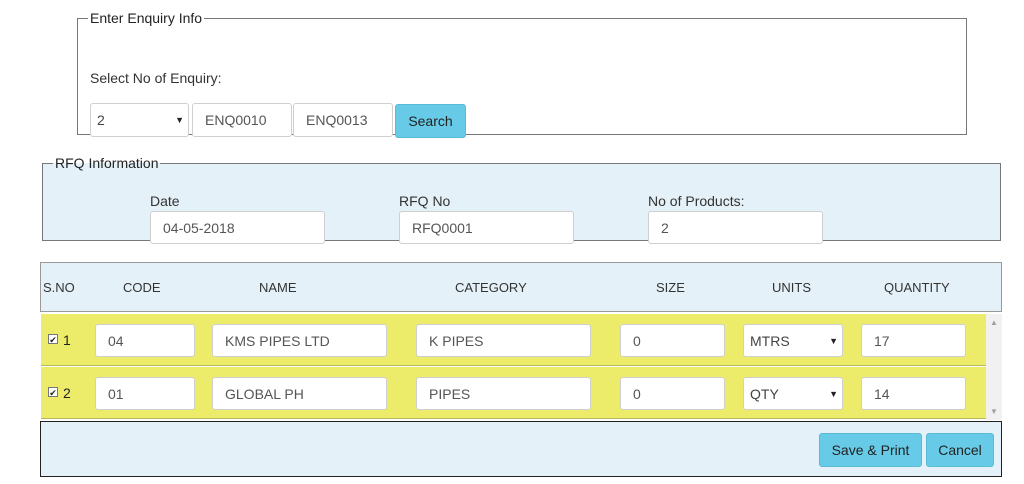 The image size is (1024, 484). What do you see at coordinates (67, 340) in the screenshot?
I see `row-sno: 1` at bounding box center [67, 340].